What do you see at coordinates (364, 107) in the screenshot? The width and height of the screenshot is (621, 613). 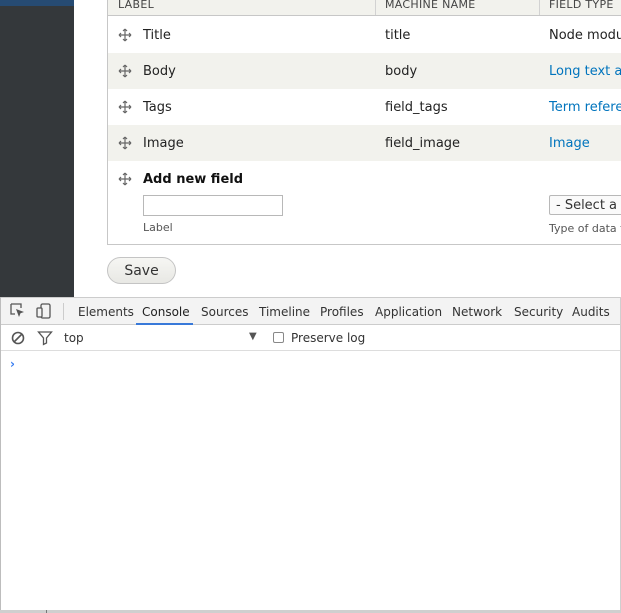 I see `table-row: Tags field_tags Term reference` at bounding box center [364, 107].